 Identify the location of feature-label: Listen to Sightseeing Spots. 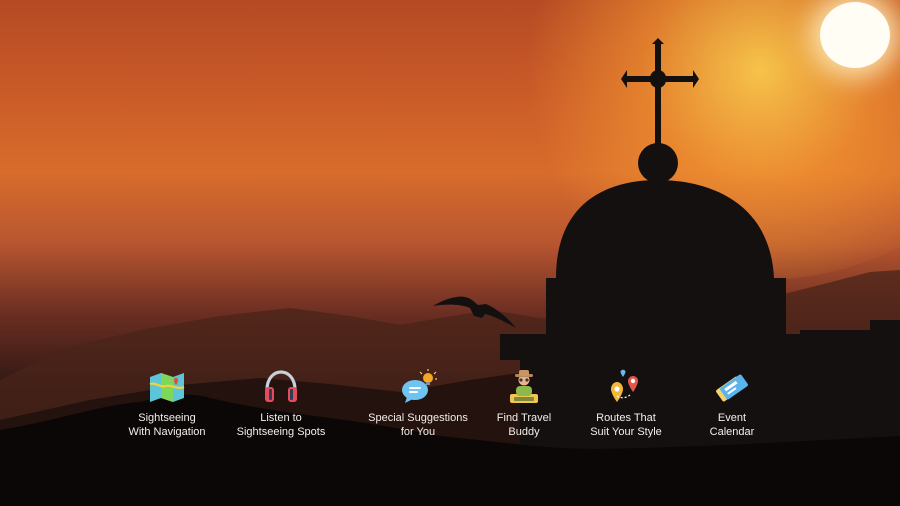
(281, 425).